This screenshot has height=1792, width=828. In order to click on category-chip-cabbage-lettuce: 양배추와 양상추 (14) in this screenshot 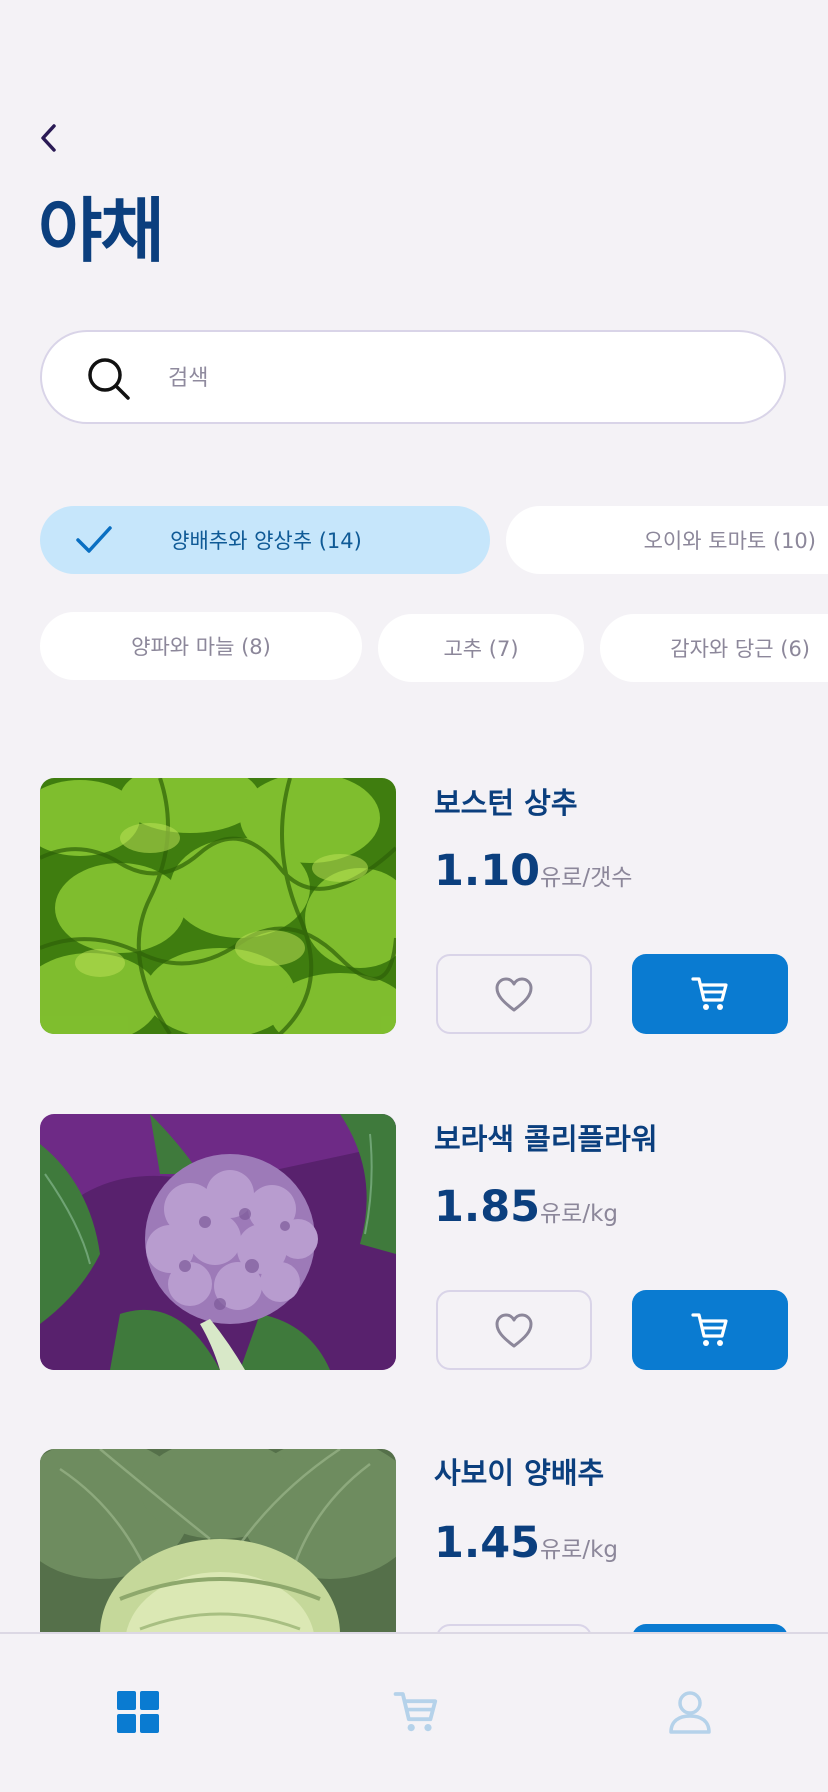, I will do `click(265, 540)`.